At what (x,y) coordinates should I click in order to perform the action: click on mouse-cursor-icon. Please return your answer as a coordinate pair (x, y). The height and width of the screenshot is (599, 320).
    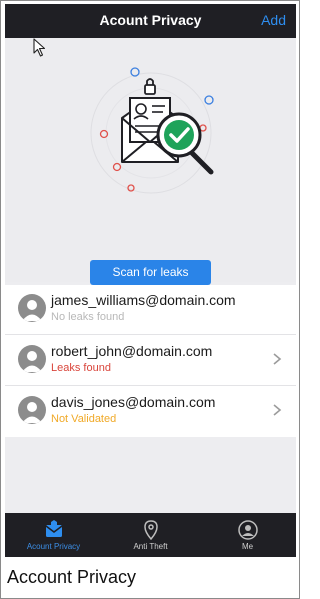
    Looking at the image, I should click on (39, 47).